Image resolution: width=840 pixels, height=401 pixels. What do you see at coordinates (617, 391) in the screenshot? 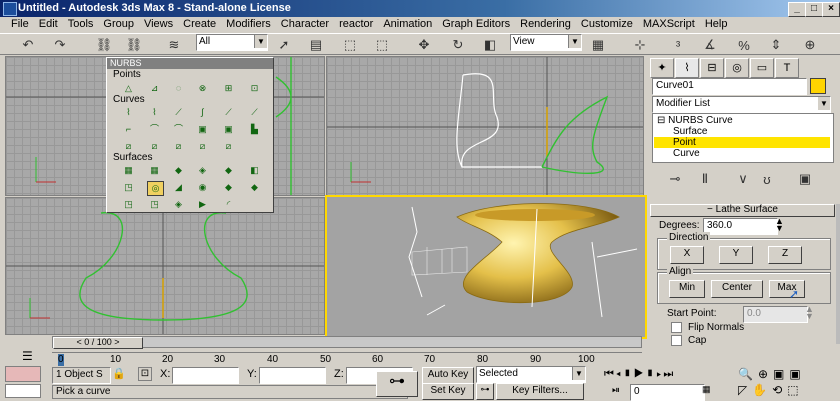
I see `key-mode-toggle-icon: ⏯` at bounding box center [617, 391].